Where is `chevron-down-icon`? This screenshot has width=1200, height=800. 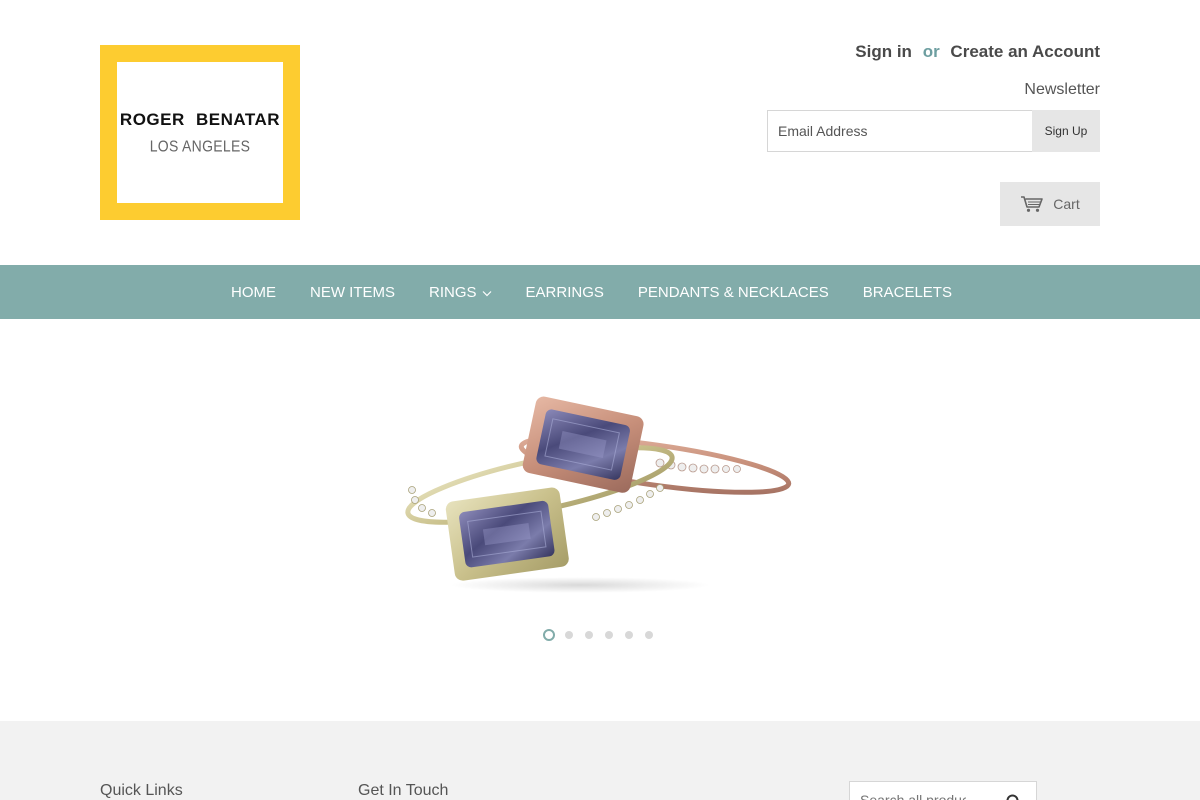
chevron-down-icon is located at coordinates (487, 292).